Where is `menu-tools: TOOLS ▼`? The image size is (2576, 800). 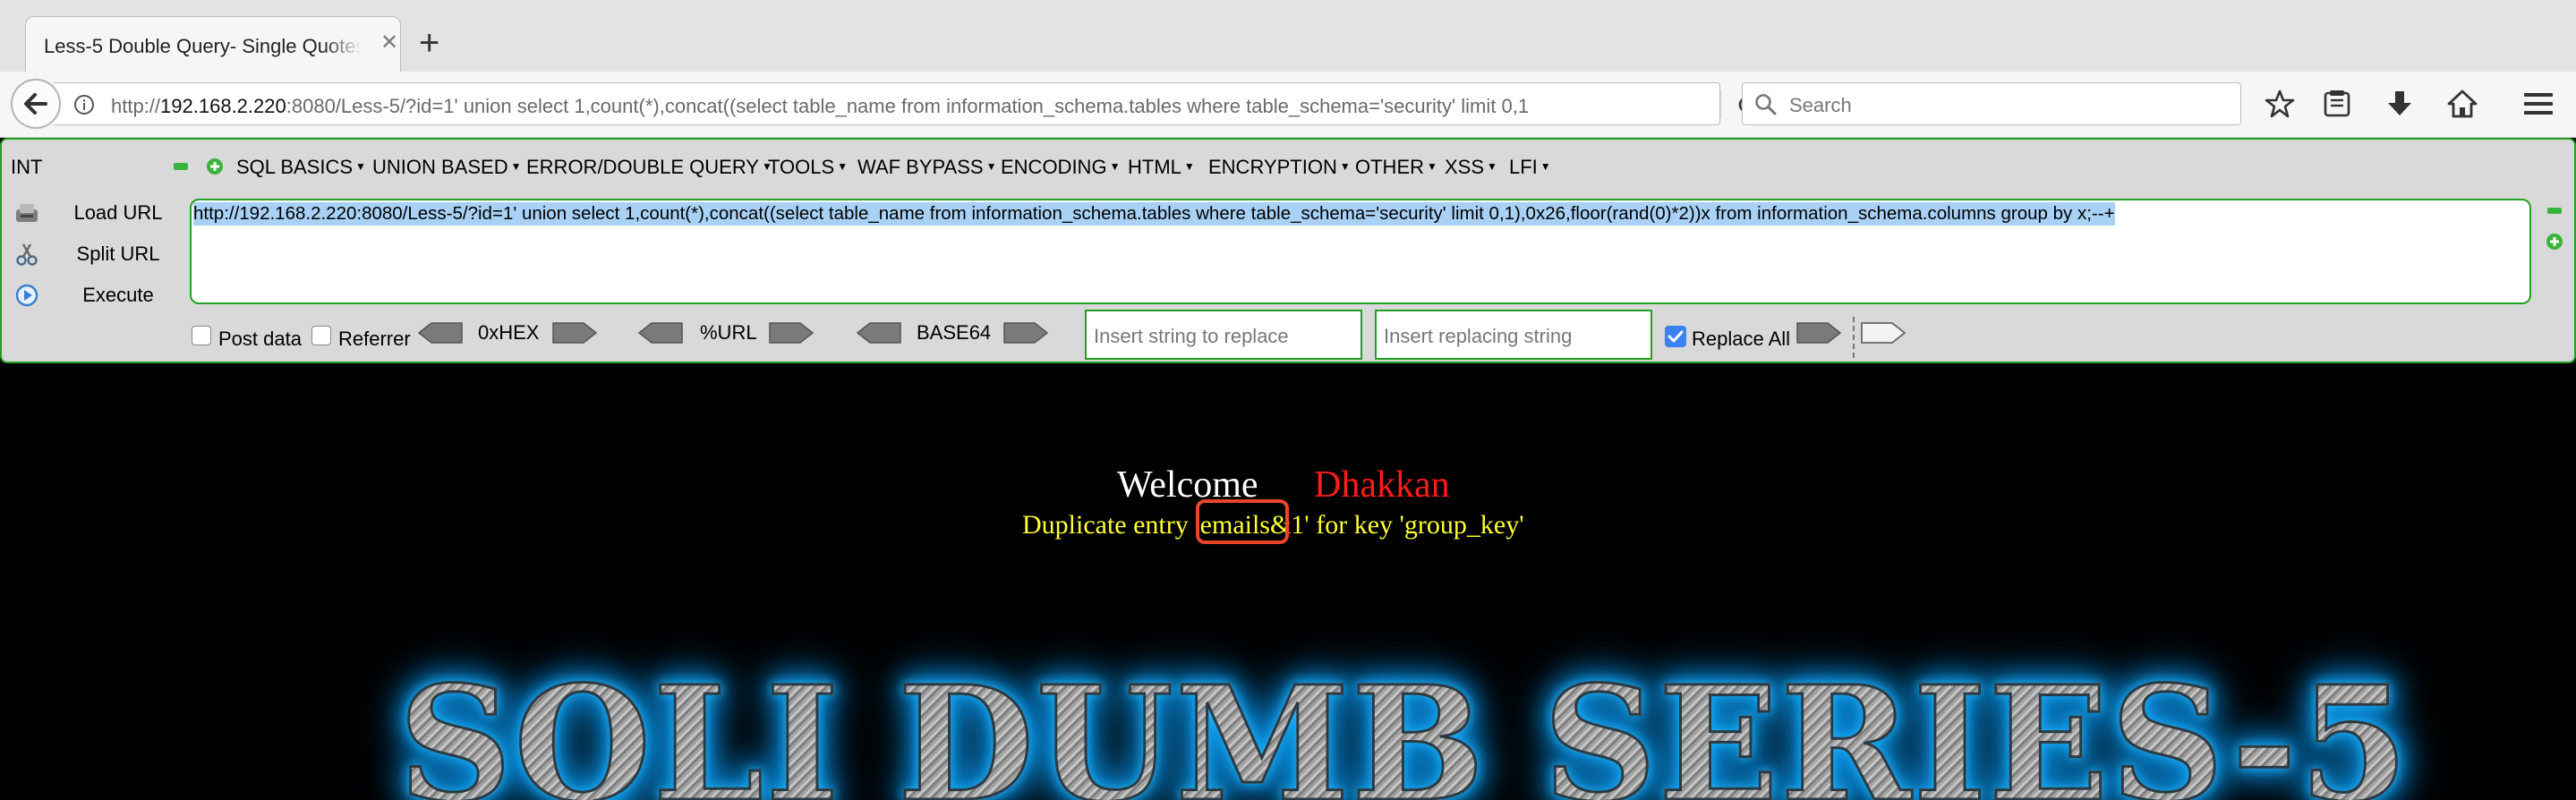
menu-tools: TOOLS ▼ is located at coordinates (808, 167).